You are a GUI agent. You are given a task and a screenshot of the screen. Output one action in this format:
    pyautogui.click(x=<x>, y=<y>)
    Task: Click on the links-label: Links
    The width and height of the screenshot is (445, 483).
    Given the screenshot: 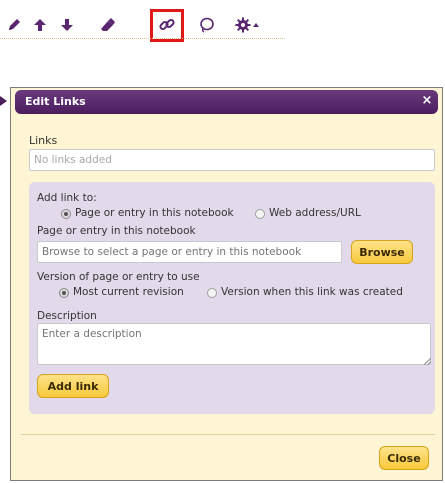 What is the action you would take?
    pyautogui.click(x=43, y=140)
    